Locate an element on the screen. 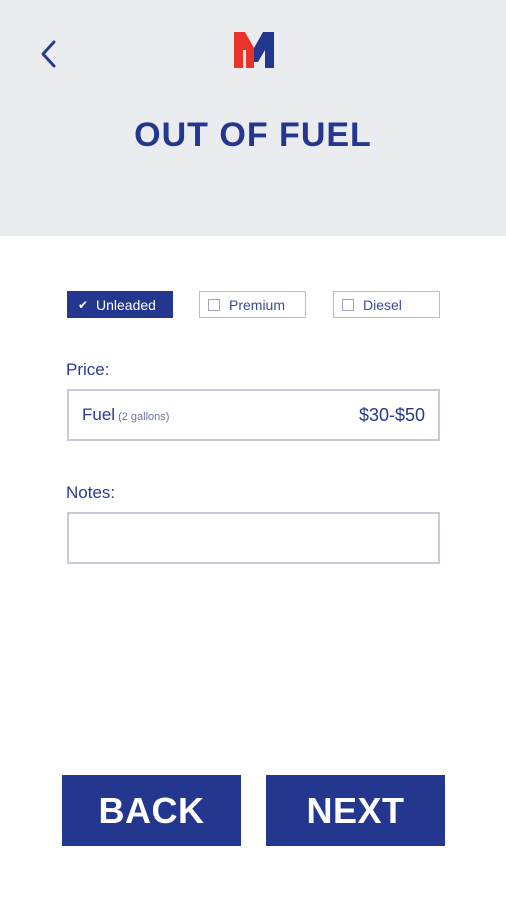  back-button: BACK is located at coordinates (151, 810).